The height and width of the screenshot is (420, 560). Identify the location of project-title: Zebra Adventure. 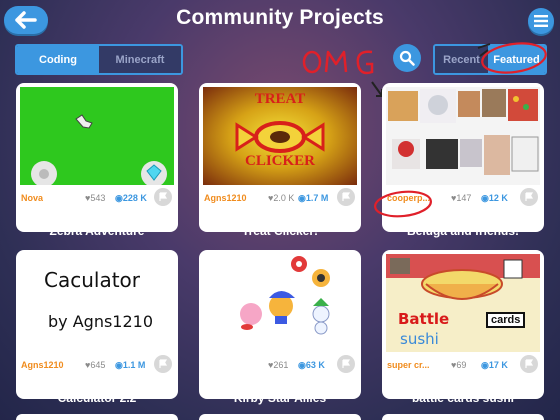
(97, 231).